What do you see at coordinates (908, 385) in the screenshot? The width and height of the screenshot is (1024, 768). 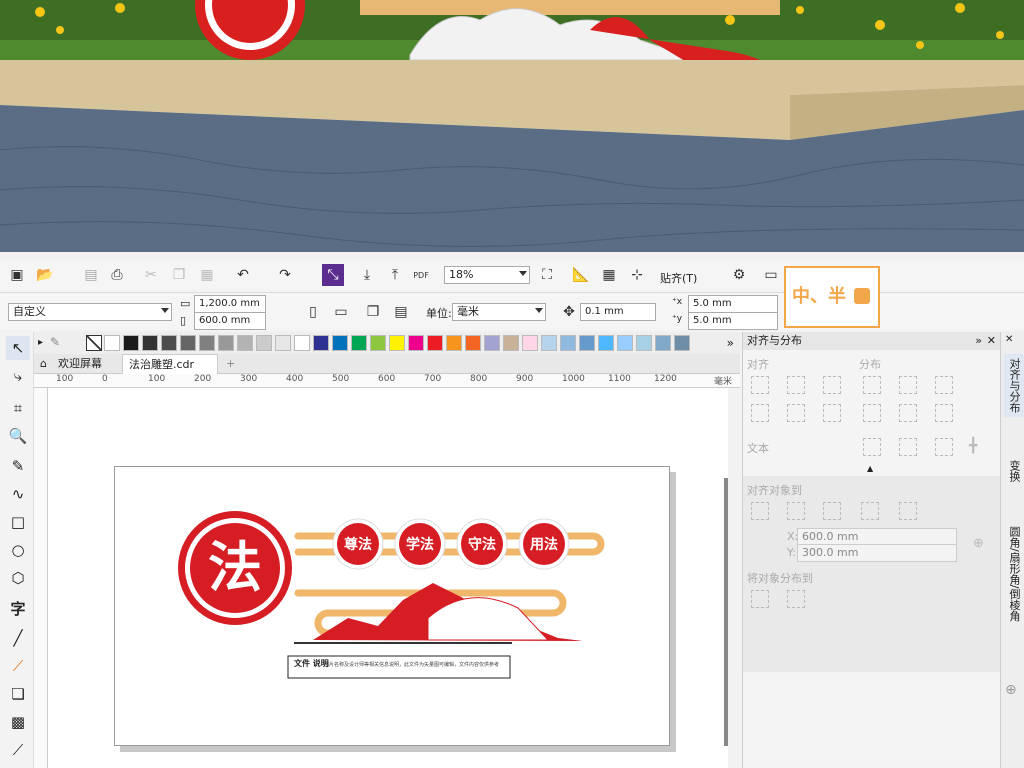 I see `distribute-center-h-icon` at bounding box center [908, 385].